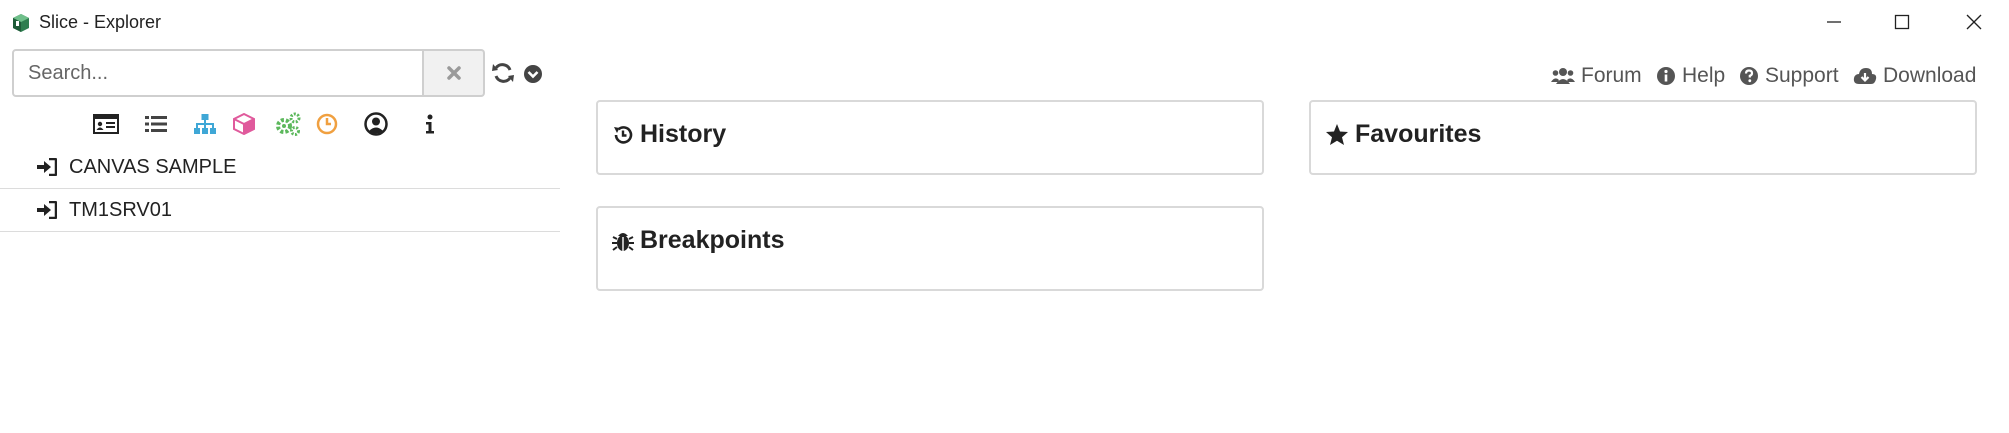 This screenshot has width=2009, height=433. I want to click on minimize-icon, so click(1834, 22).